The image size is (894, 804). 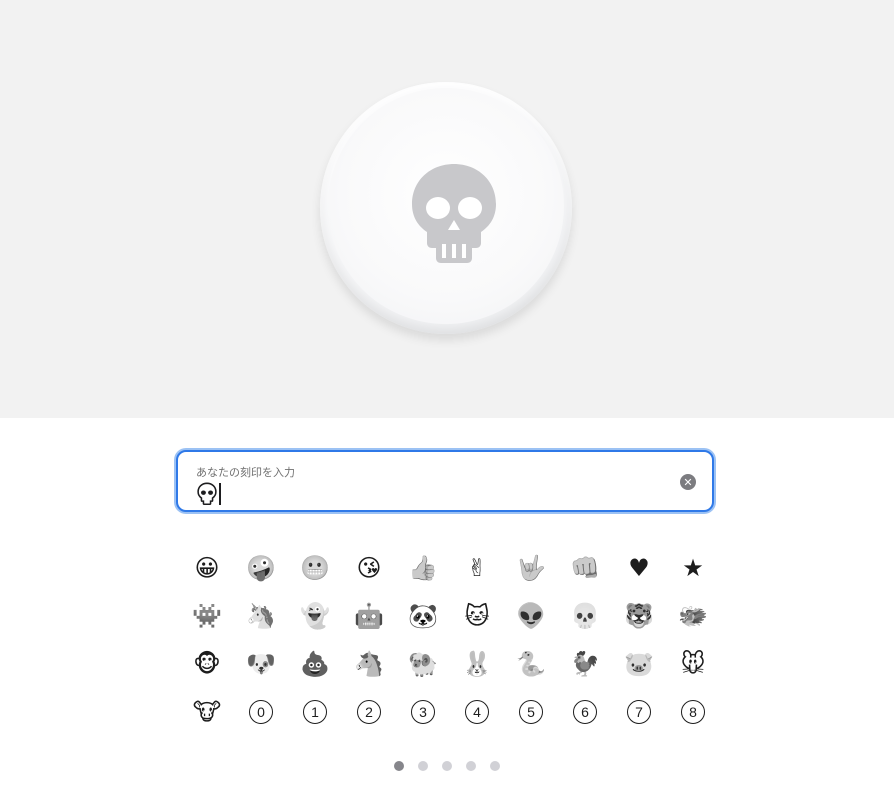 What do you see at coordinates (445, 481) in the screenshot?
I see `engraving-input: あなたの刻印を入力 ✕` at bounding box center [445, 481].